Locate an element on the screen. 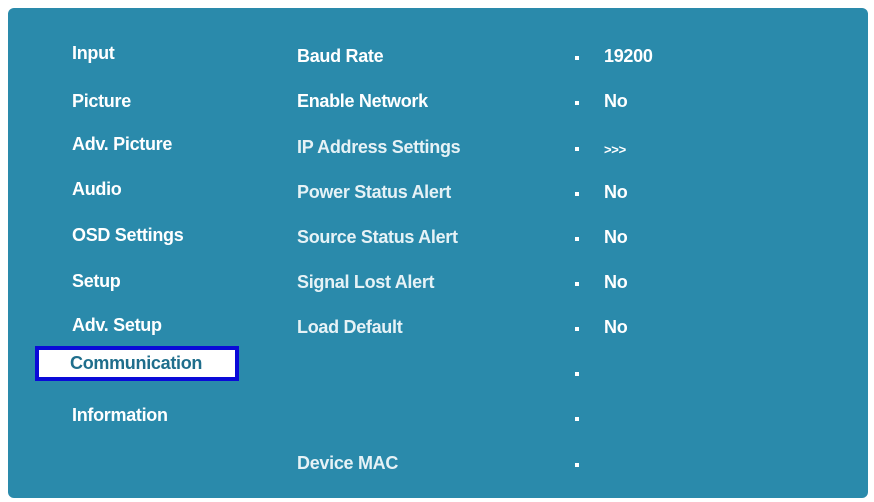 Image resolution: width=874 pixels, height=502 pixels. value-load-default: No is located at coordinates (616, 327).